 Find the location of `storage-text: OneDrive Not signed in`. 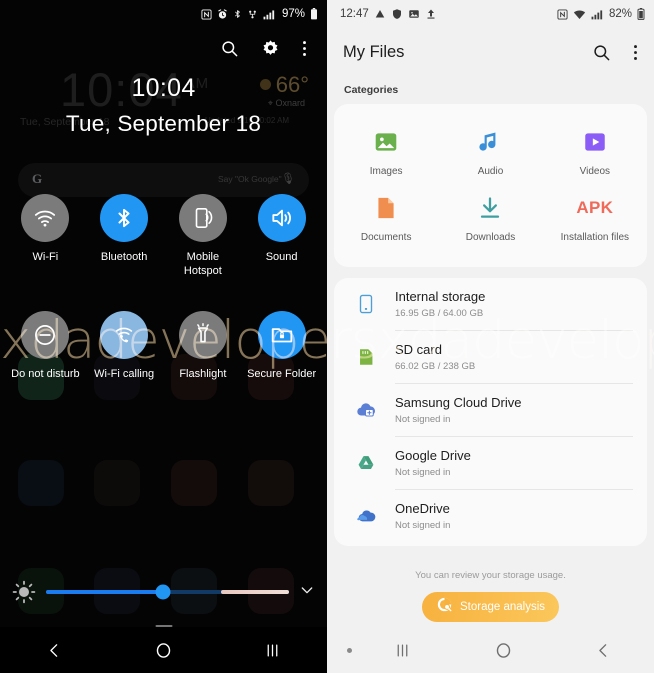

storage-text: OneDrive Not signed in is located at coordinates (422, 516).